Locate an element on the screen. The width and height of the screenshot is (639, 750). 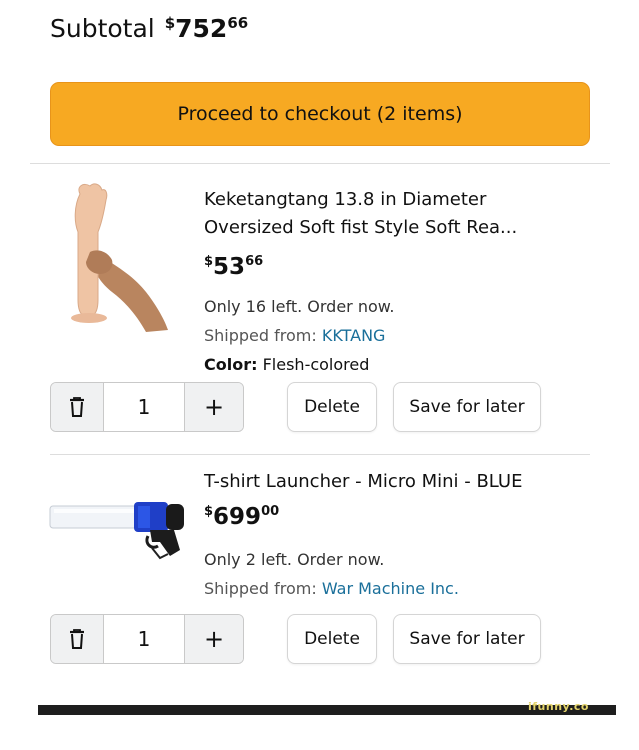
color-attribute: Color: Flesh-colored is located at coordinates (286, 364).